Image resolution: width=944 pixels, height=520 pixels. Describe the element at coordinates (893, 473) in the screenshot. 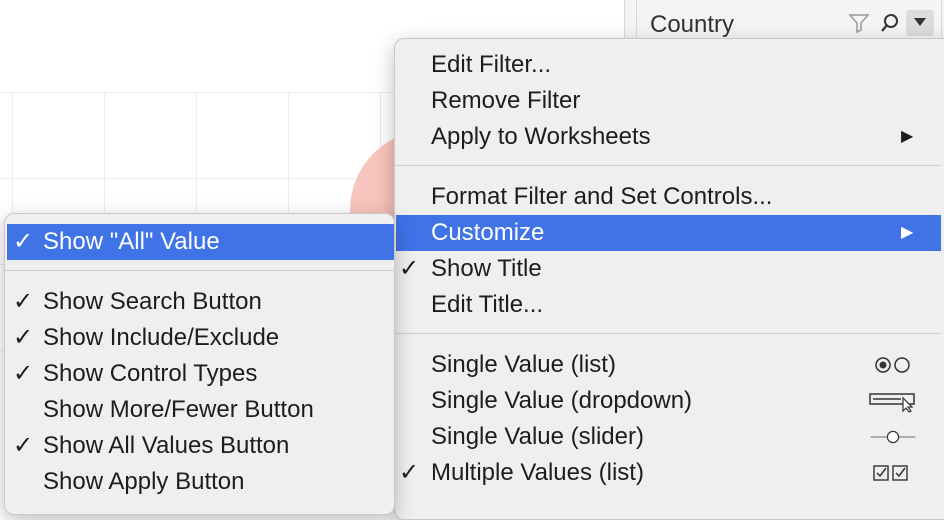

I see `checkboxes-icon` at that location.